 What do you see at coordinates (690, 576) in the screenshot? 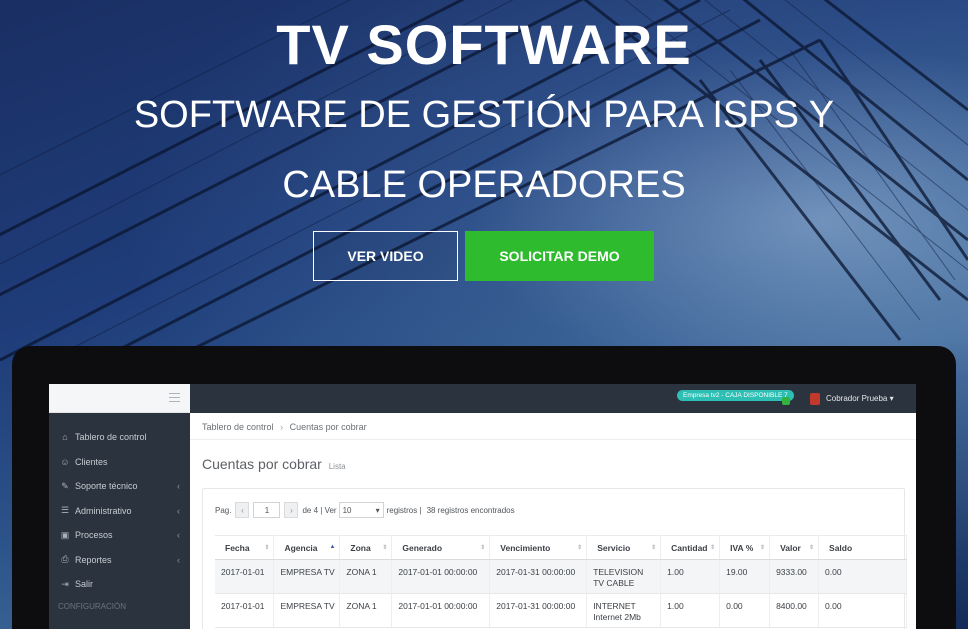
I see `cell-cantidad: 1.00` at bounding box center [690, 576].